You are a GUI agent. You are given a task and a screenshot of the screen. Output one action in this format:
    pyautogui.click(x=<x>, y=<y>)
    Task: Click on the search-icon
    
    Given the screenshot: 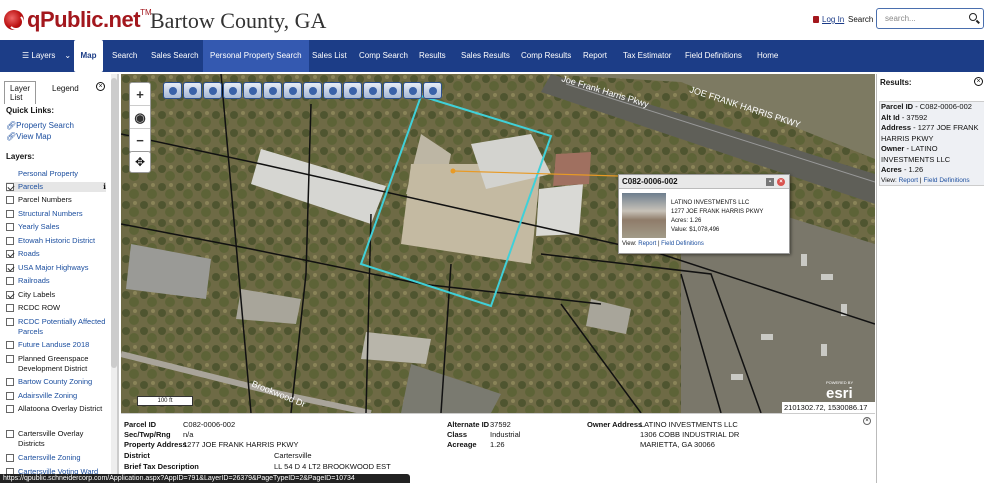 What is the action you would take?
    pyautogui.click(x=973, y=17)
    